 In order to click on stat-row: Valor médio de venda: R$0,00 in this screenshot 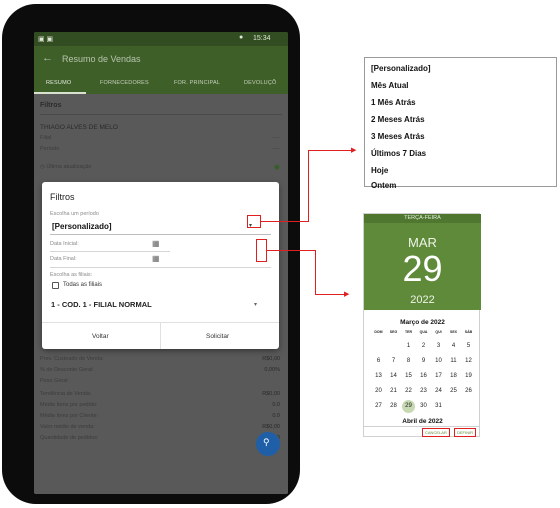, I will do `click(160, 427)`.